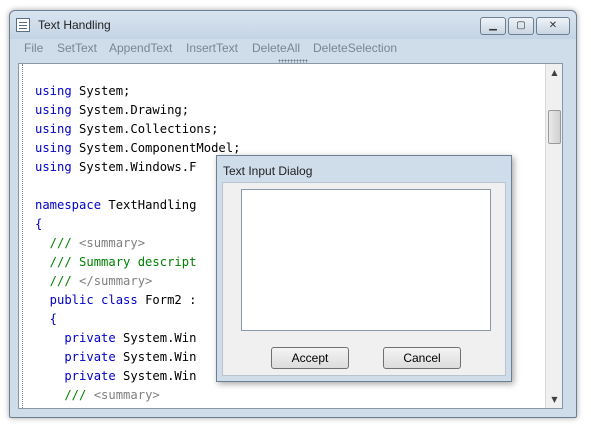  Describe the element at coordinates (366, 260) in the screenshot. I see `dialog-text-input` at that location.